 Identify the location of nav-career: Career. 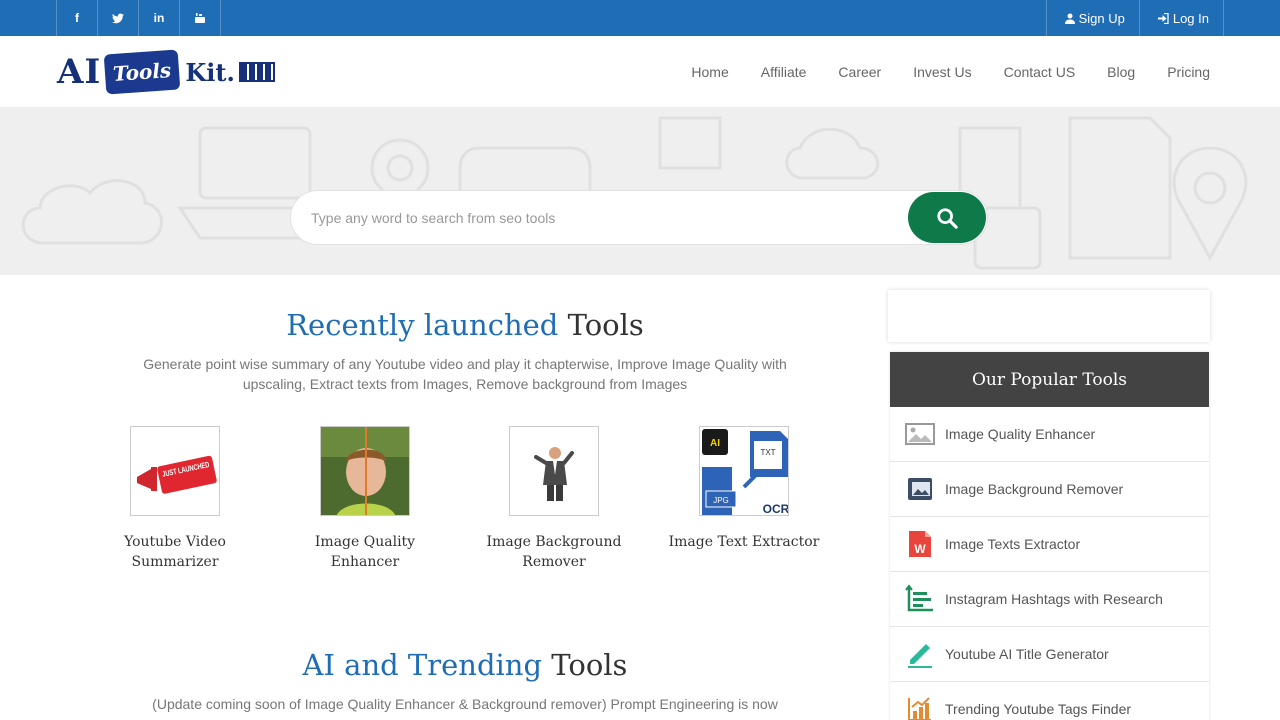
(859, 72).